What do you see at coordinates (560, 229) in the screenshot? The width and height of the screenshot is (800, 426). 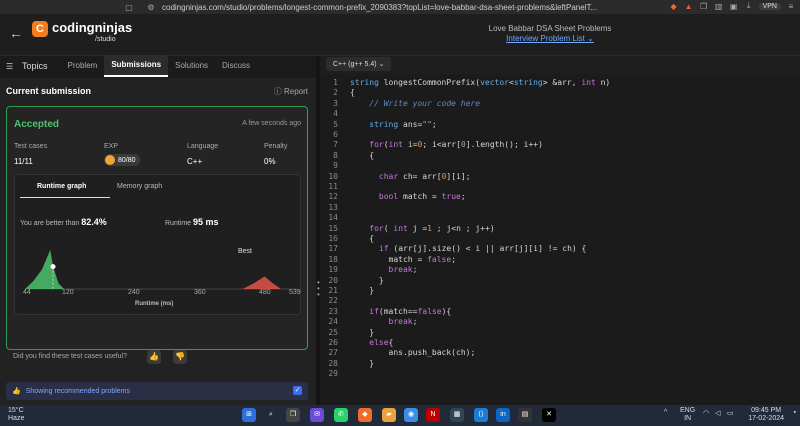 I see `code-line: 15 for( int j =1 ; j<n ; j++)` at bounding box center [560, 229].